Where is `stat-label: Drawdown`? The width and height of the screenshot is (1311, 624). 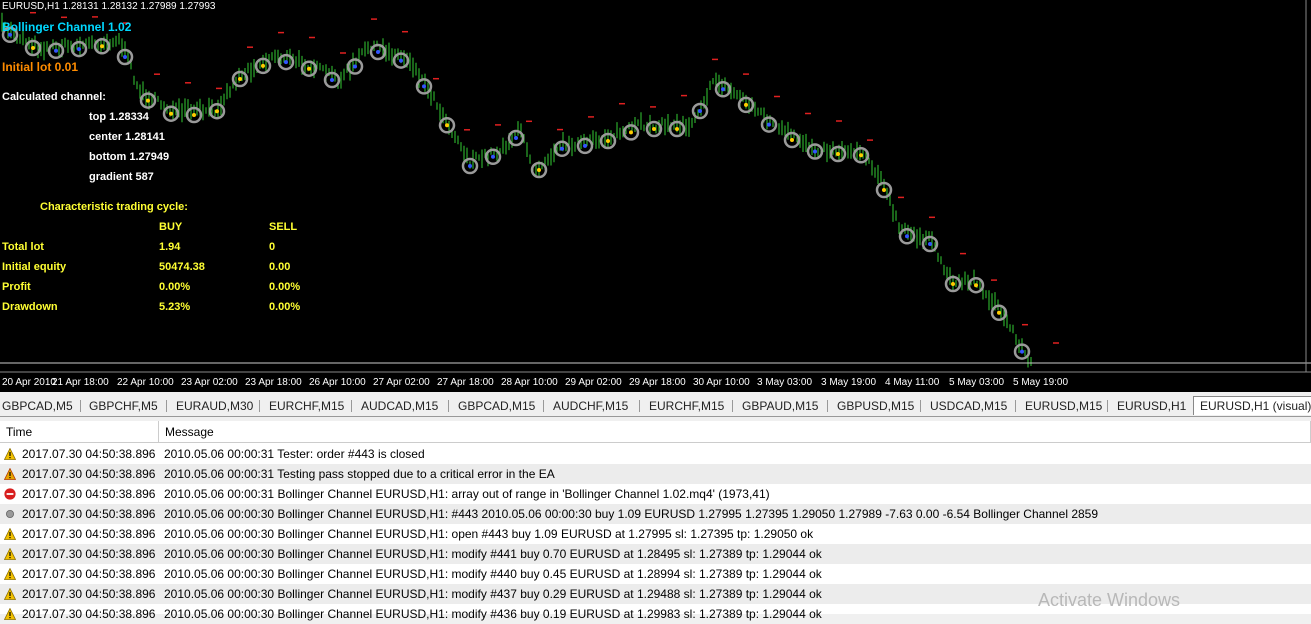
stat-label: Drawdown is located at coordinates (30, 307).